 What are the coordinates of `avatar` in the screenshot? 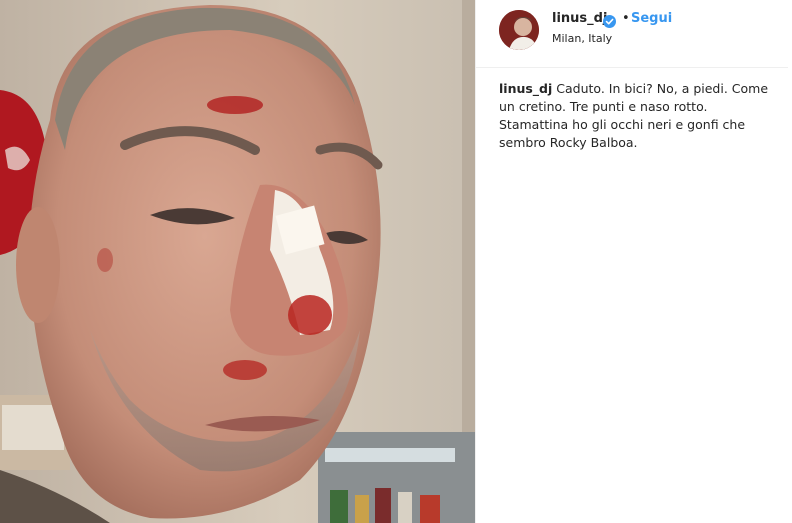 It's located at (519, 30).